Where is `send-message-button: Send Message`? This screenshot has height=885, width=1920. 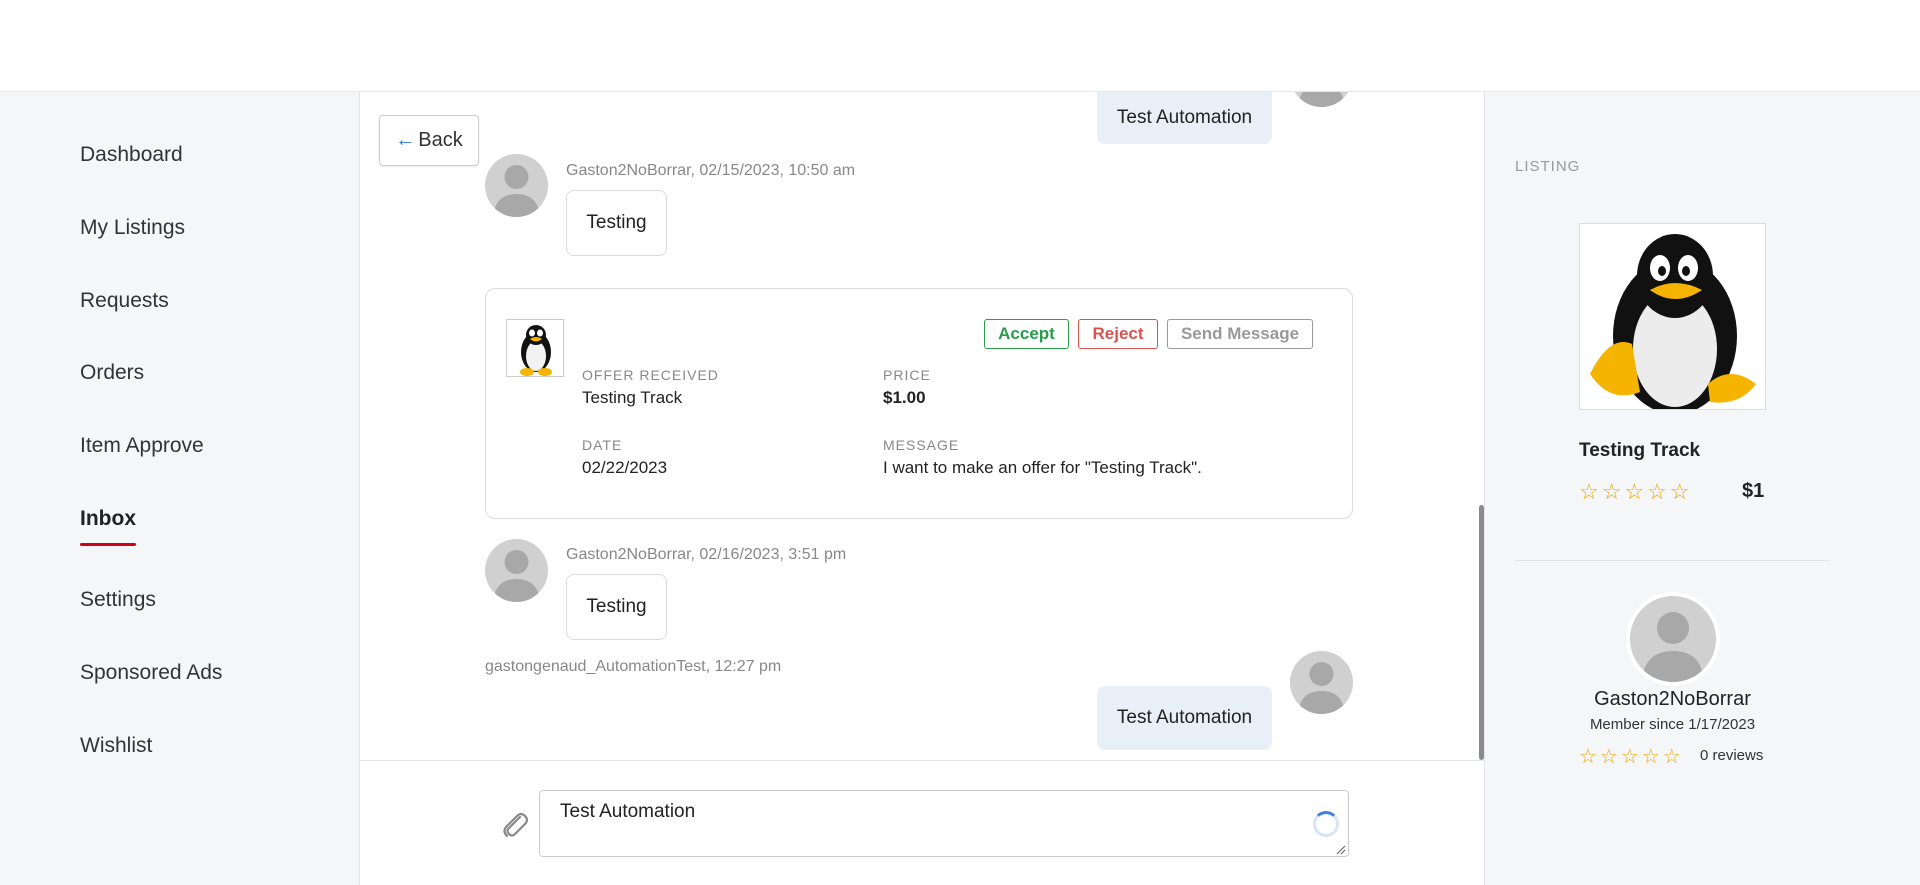
send-message-button: Send Message is located at coordinates (1240, 334).